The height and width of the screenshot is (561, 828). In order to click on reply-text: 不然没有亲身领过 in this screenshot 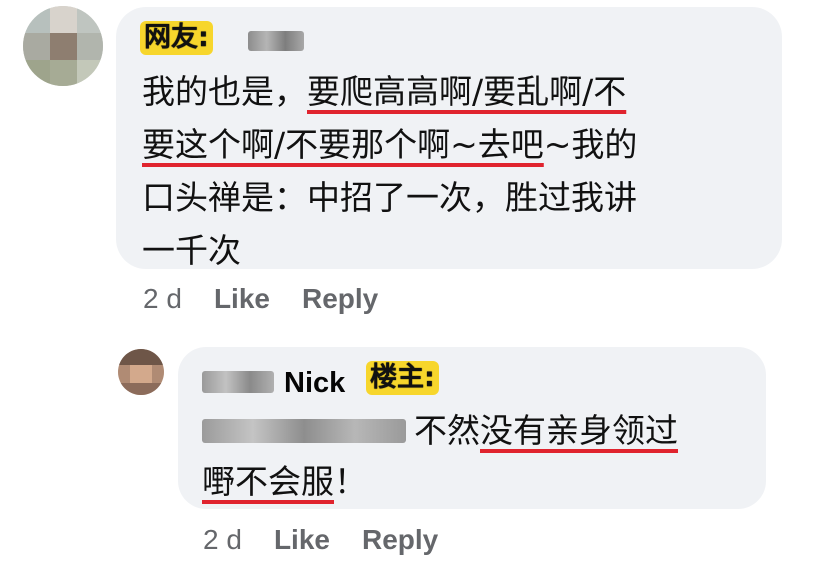, I will do `click(546, 430)`.